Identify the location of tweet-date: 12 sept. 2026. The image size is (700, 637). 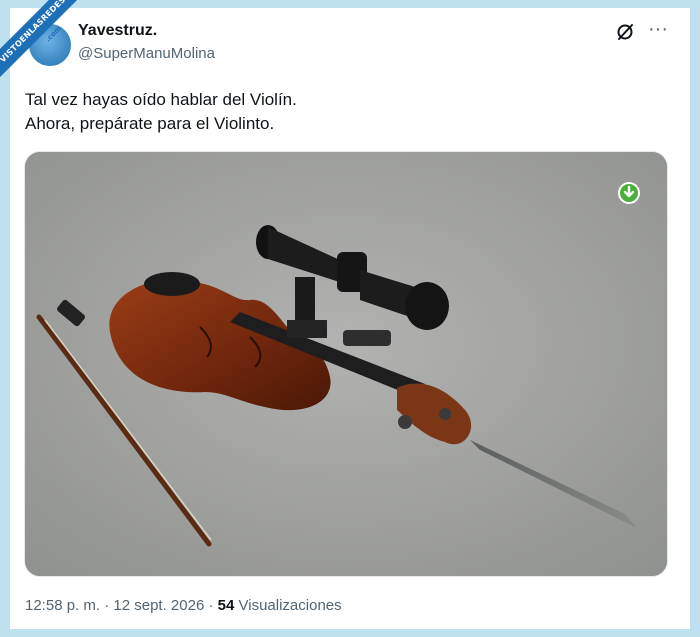
(158, 605).